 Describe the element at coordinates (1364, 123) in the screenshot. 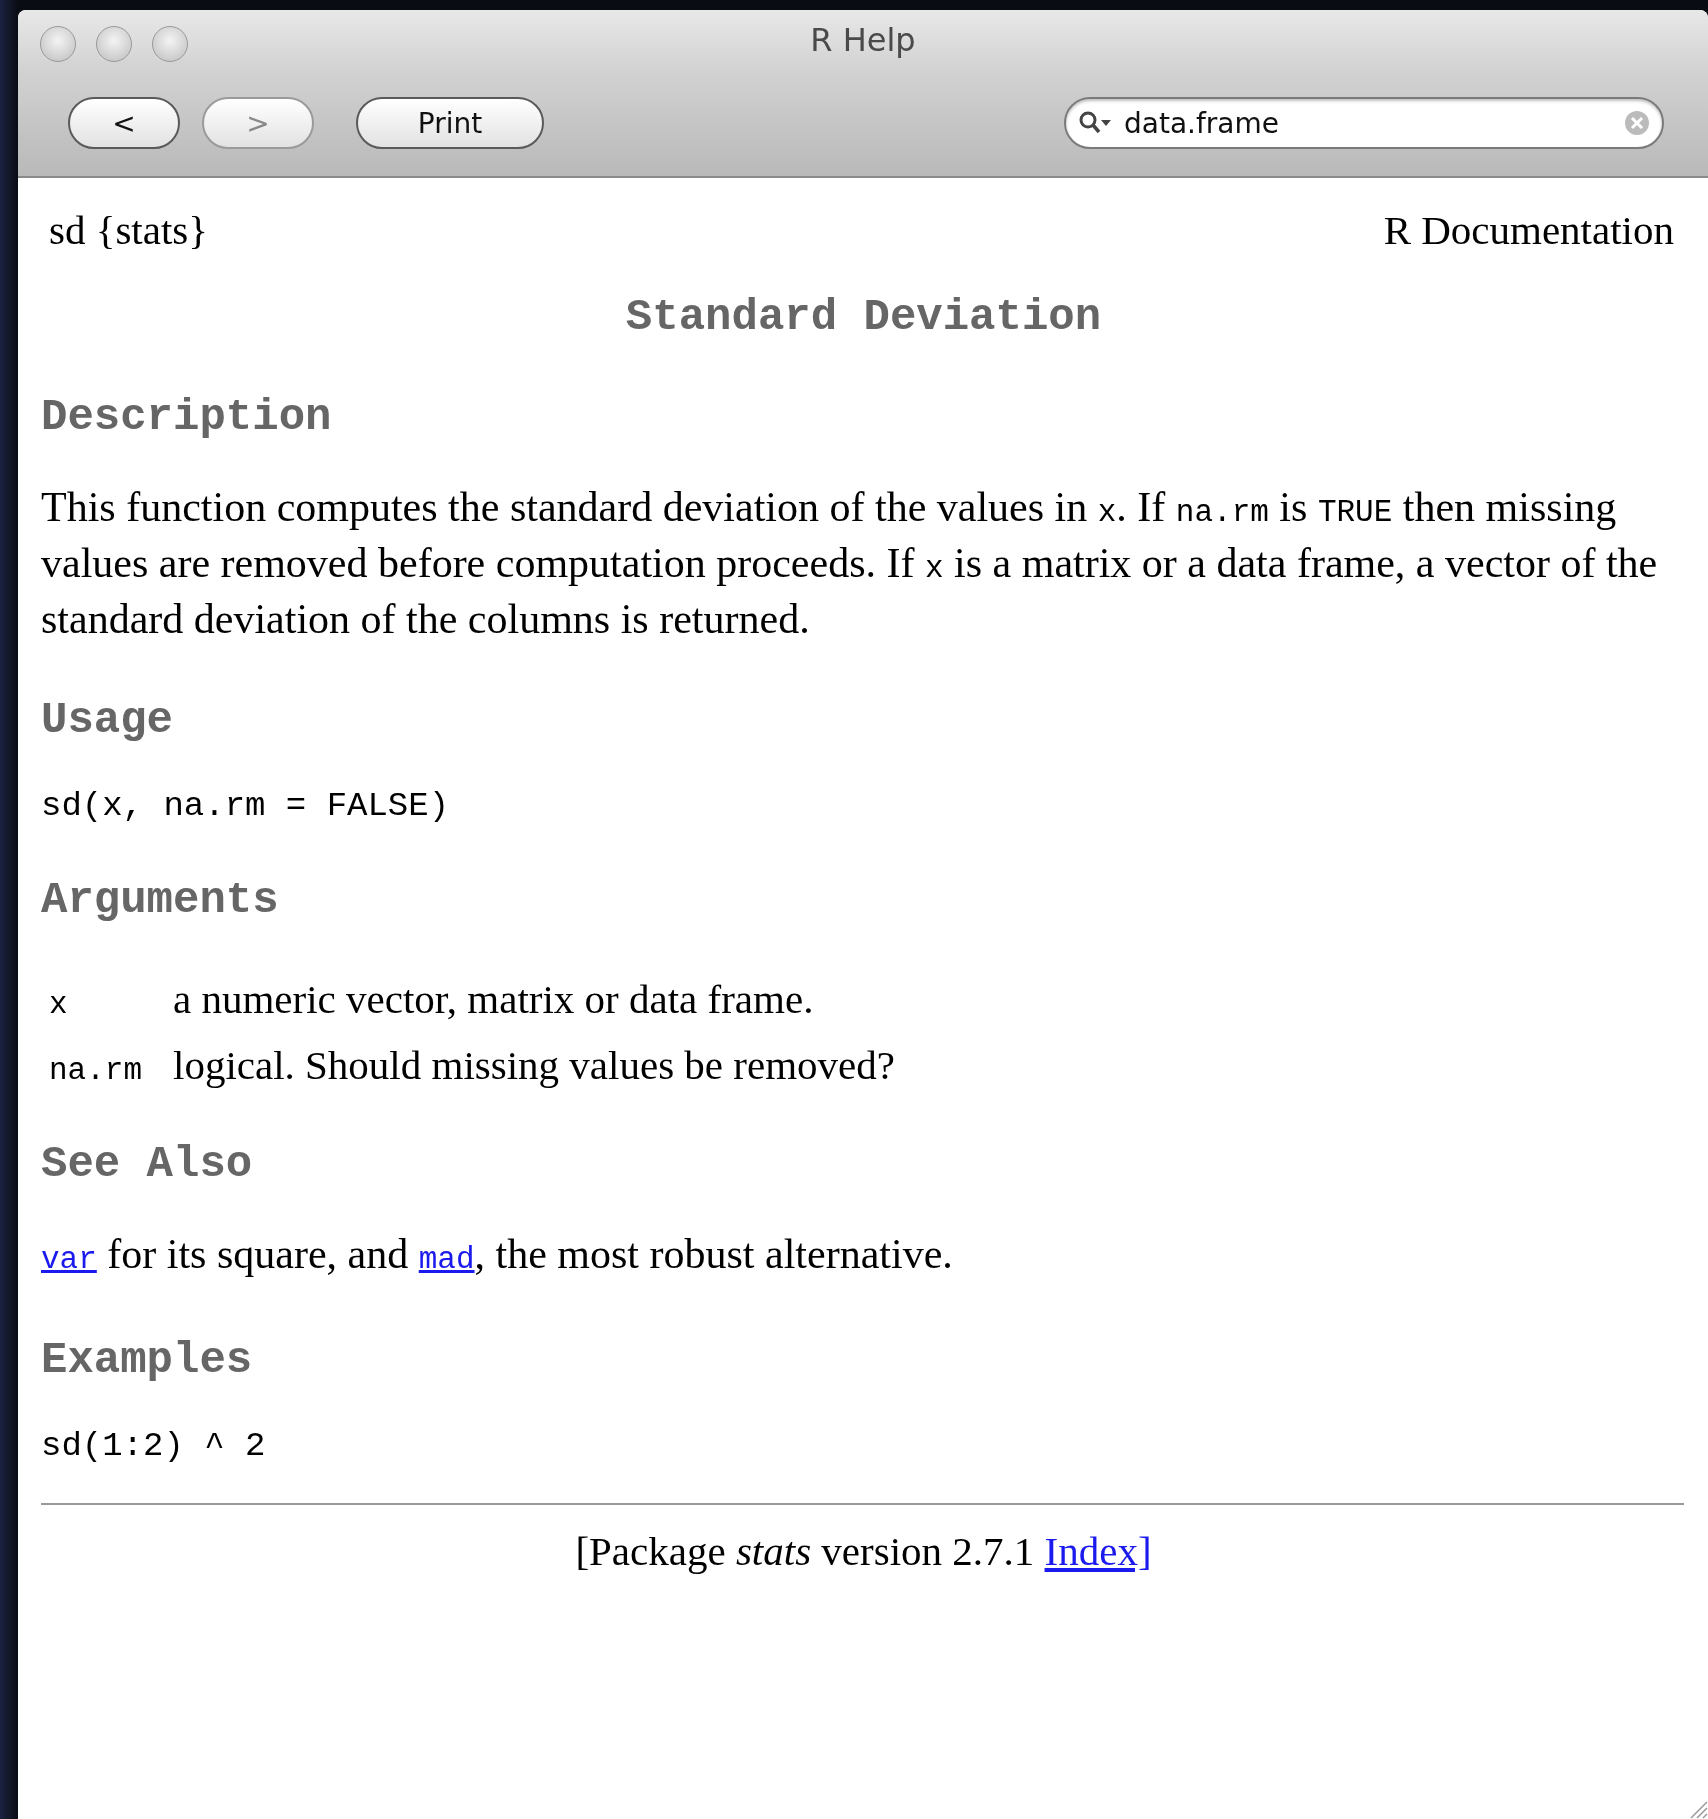

I see `search-field: data.frame` at that location.